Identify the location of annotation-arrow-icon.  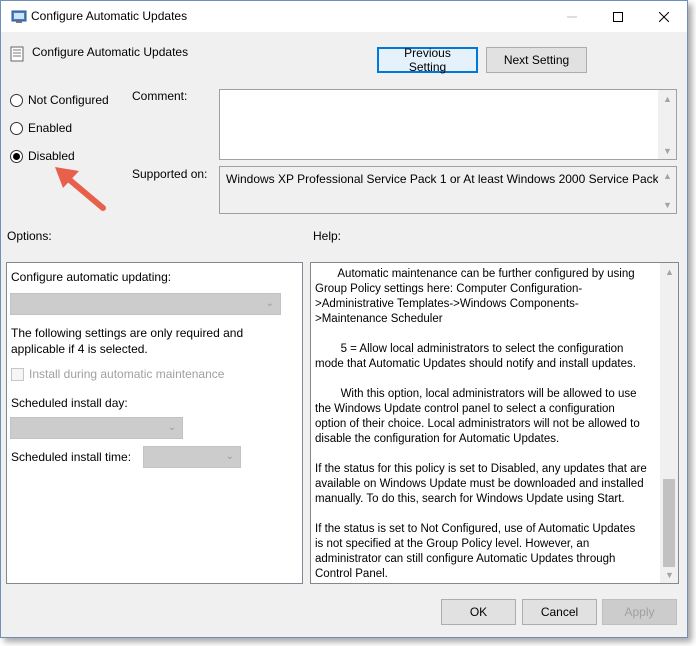
(80, 189).